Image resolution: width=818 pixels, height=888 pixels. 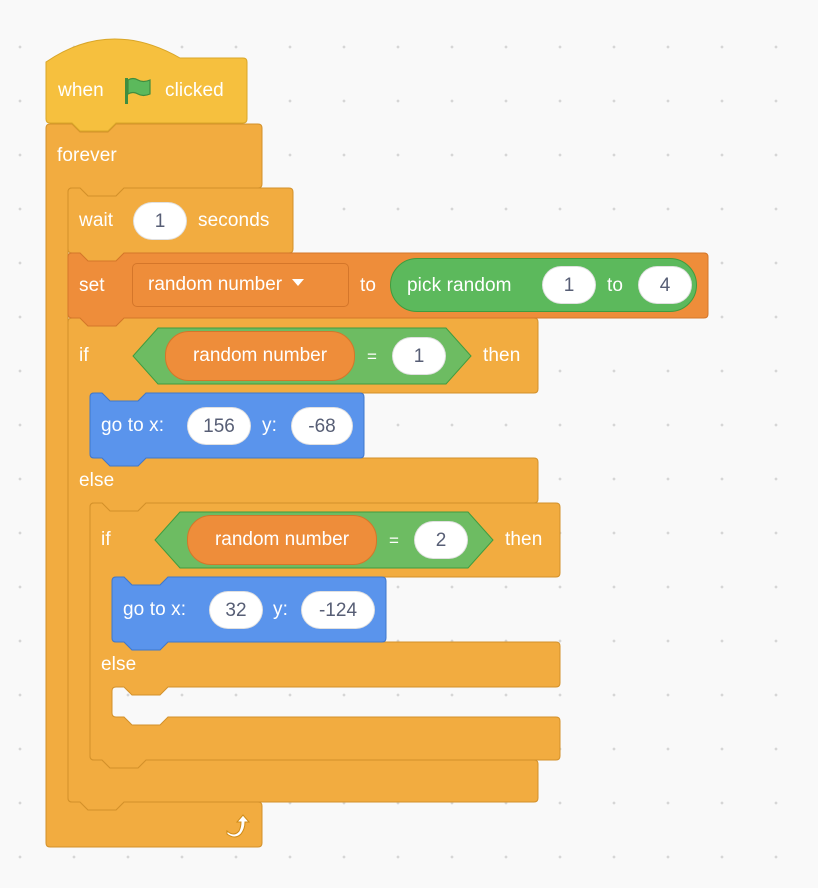 I want to click on goto2-y-input: -124, so click(x=338, y=610).